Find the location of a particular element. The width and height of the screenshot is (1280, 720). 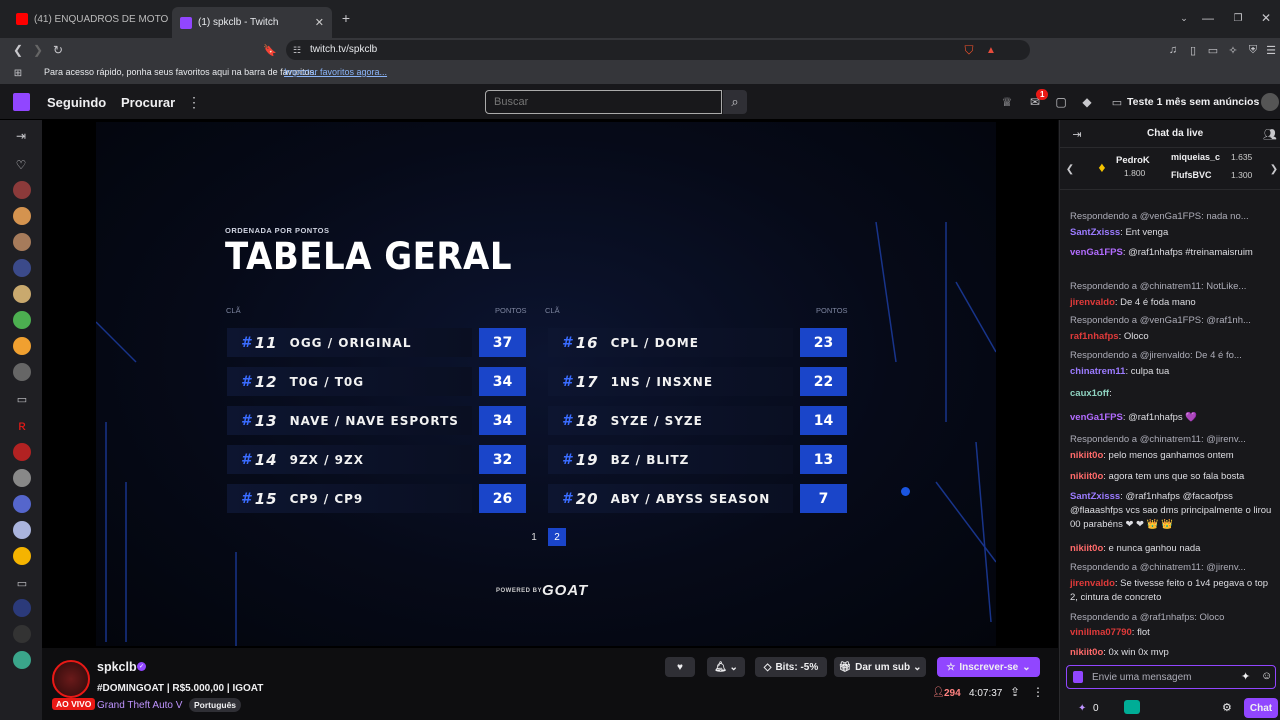

tab-list-icon: ⌄ is located at coordinates (1184, 18).